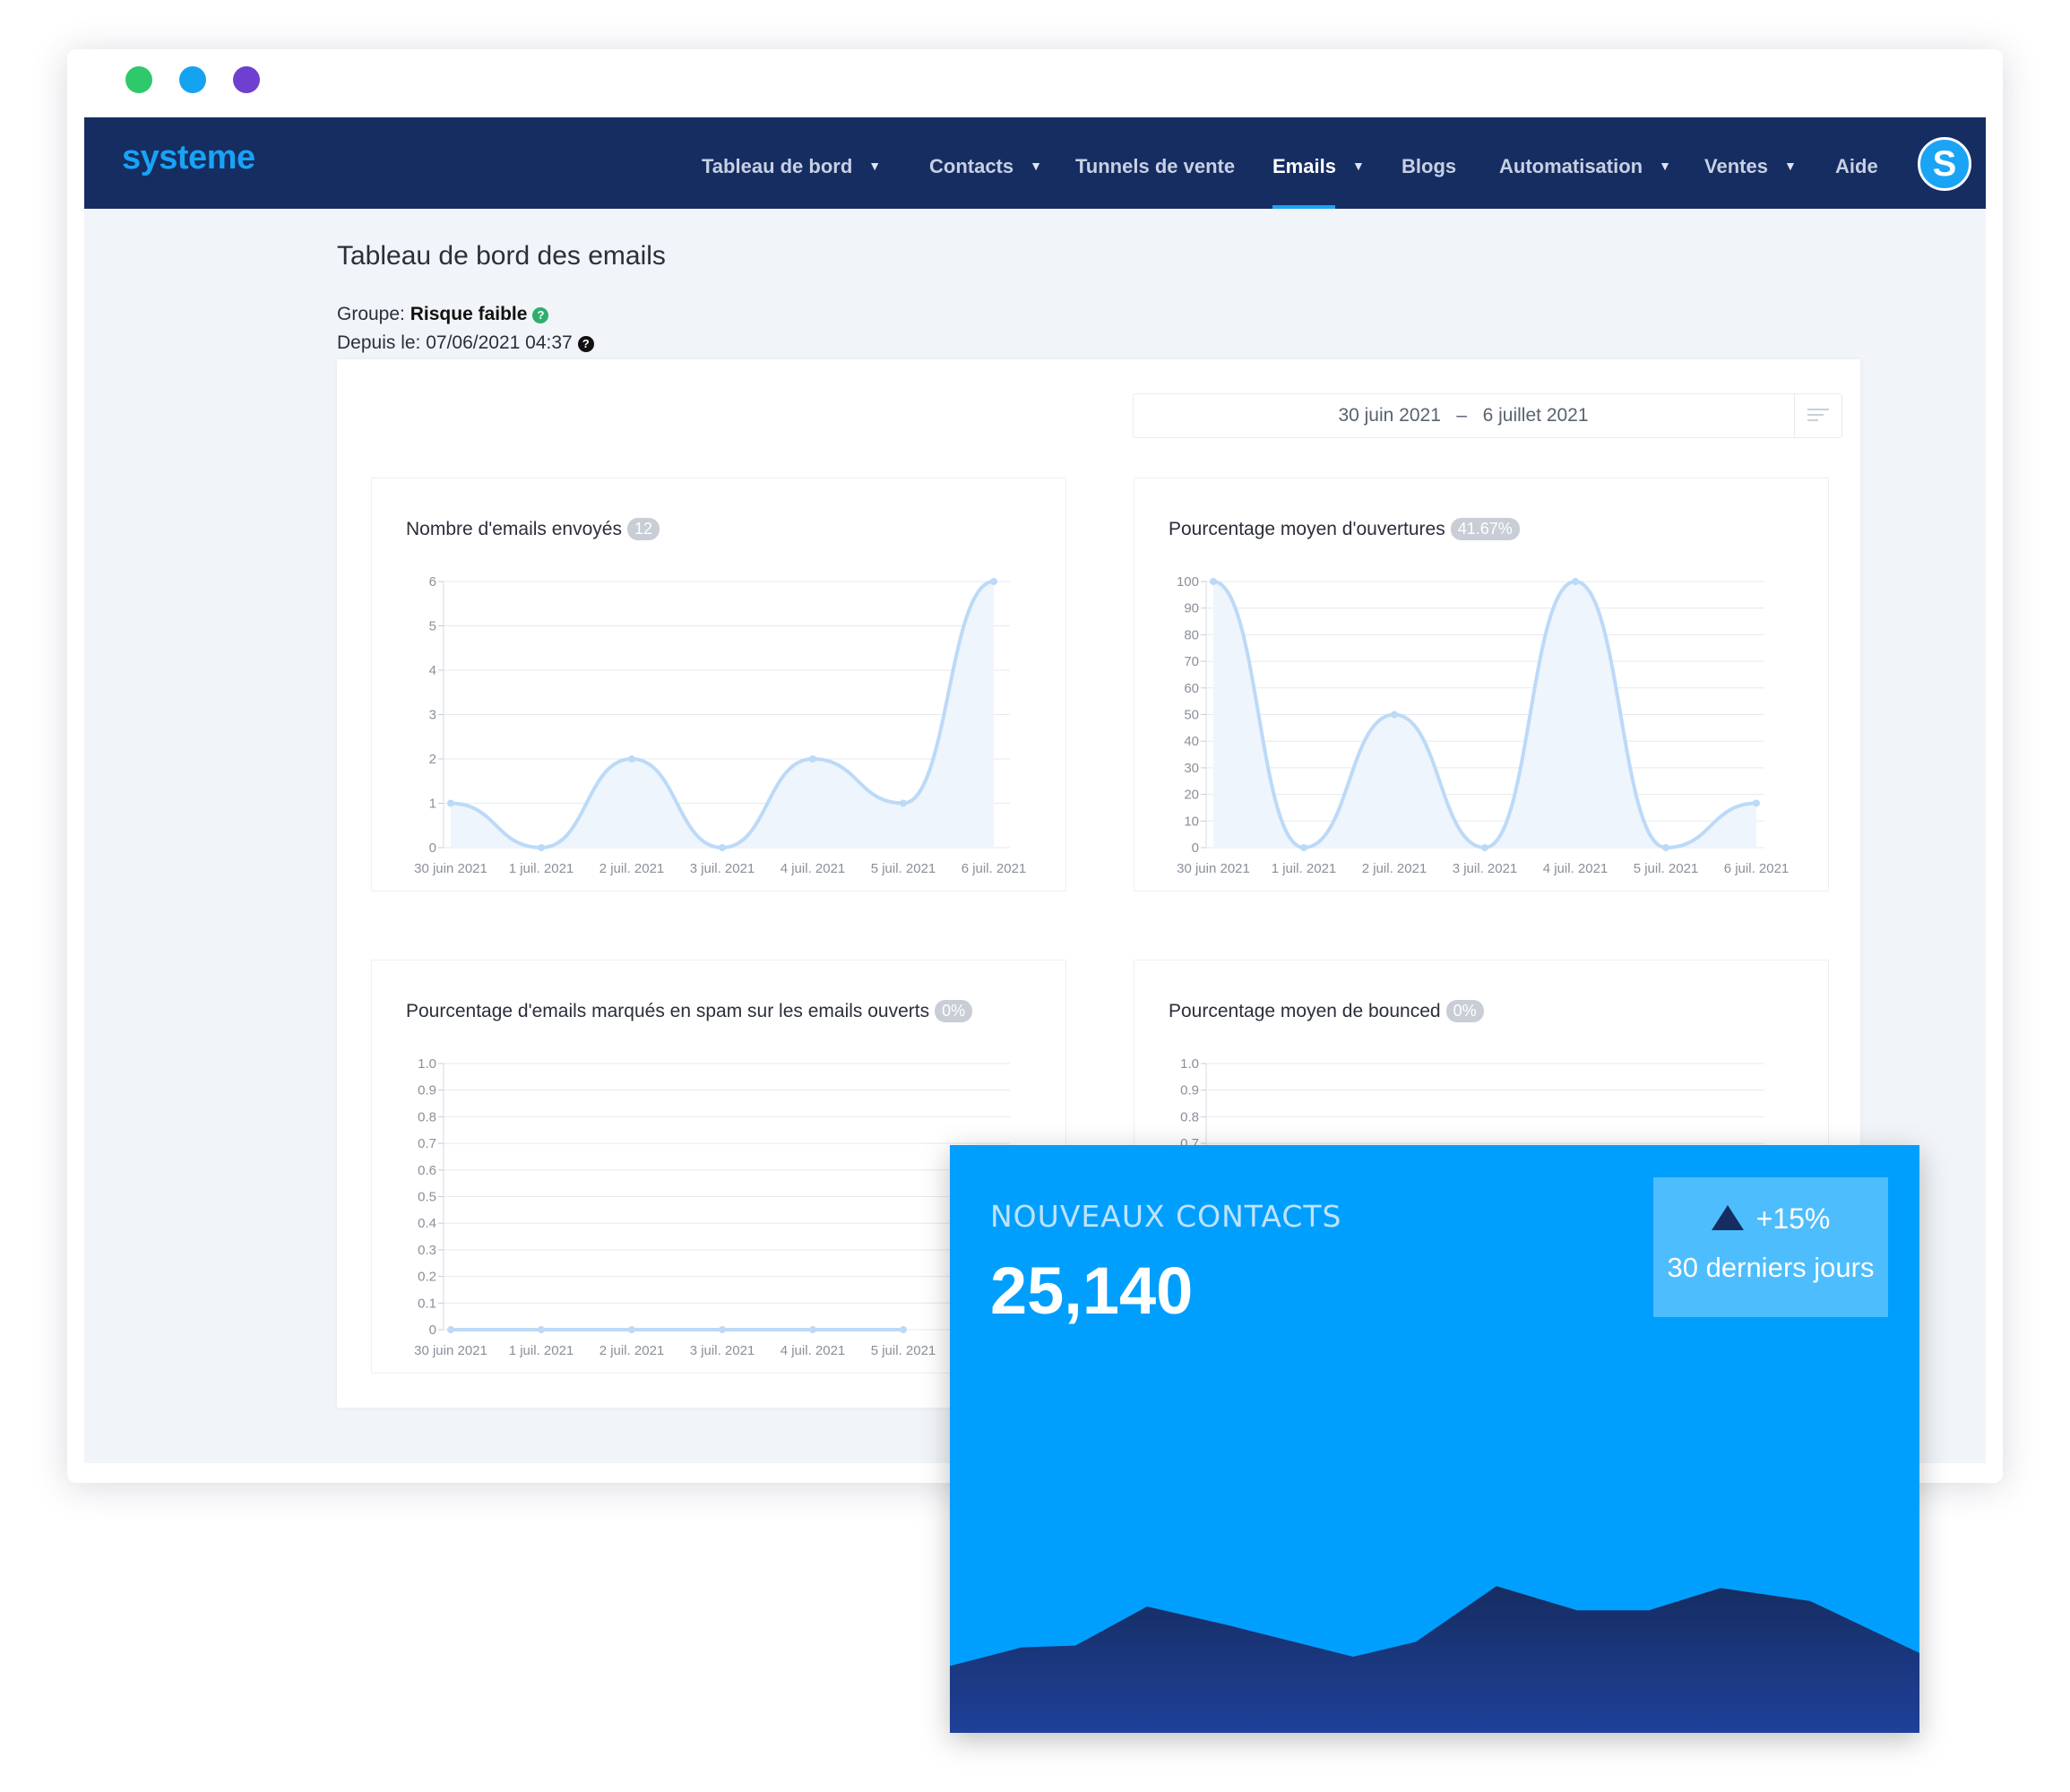  What do you see at coordinates (371, 314) in the screenshot?
I see `group-label: Groupe:` at bounding box center [371, 314].